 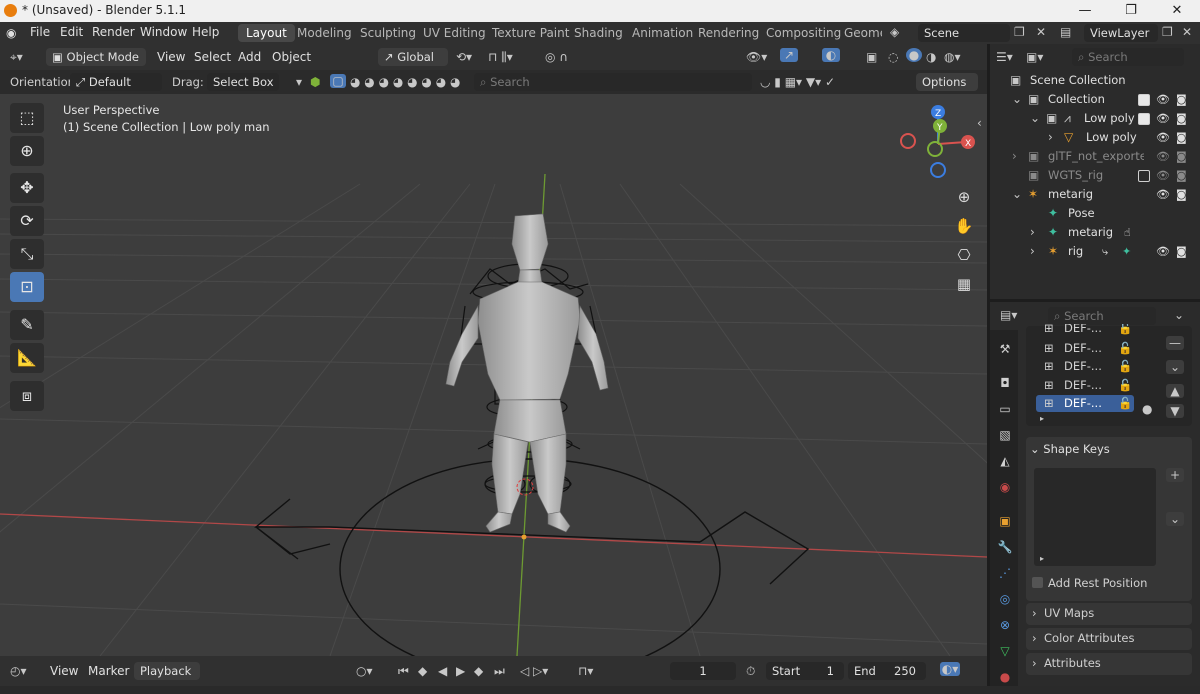 I want to click on outliner-row-scene-collection: ▣ Scene Collection, so click(x=1095, y=80).